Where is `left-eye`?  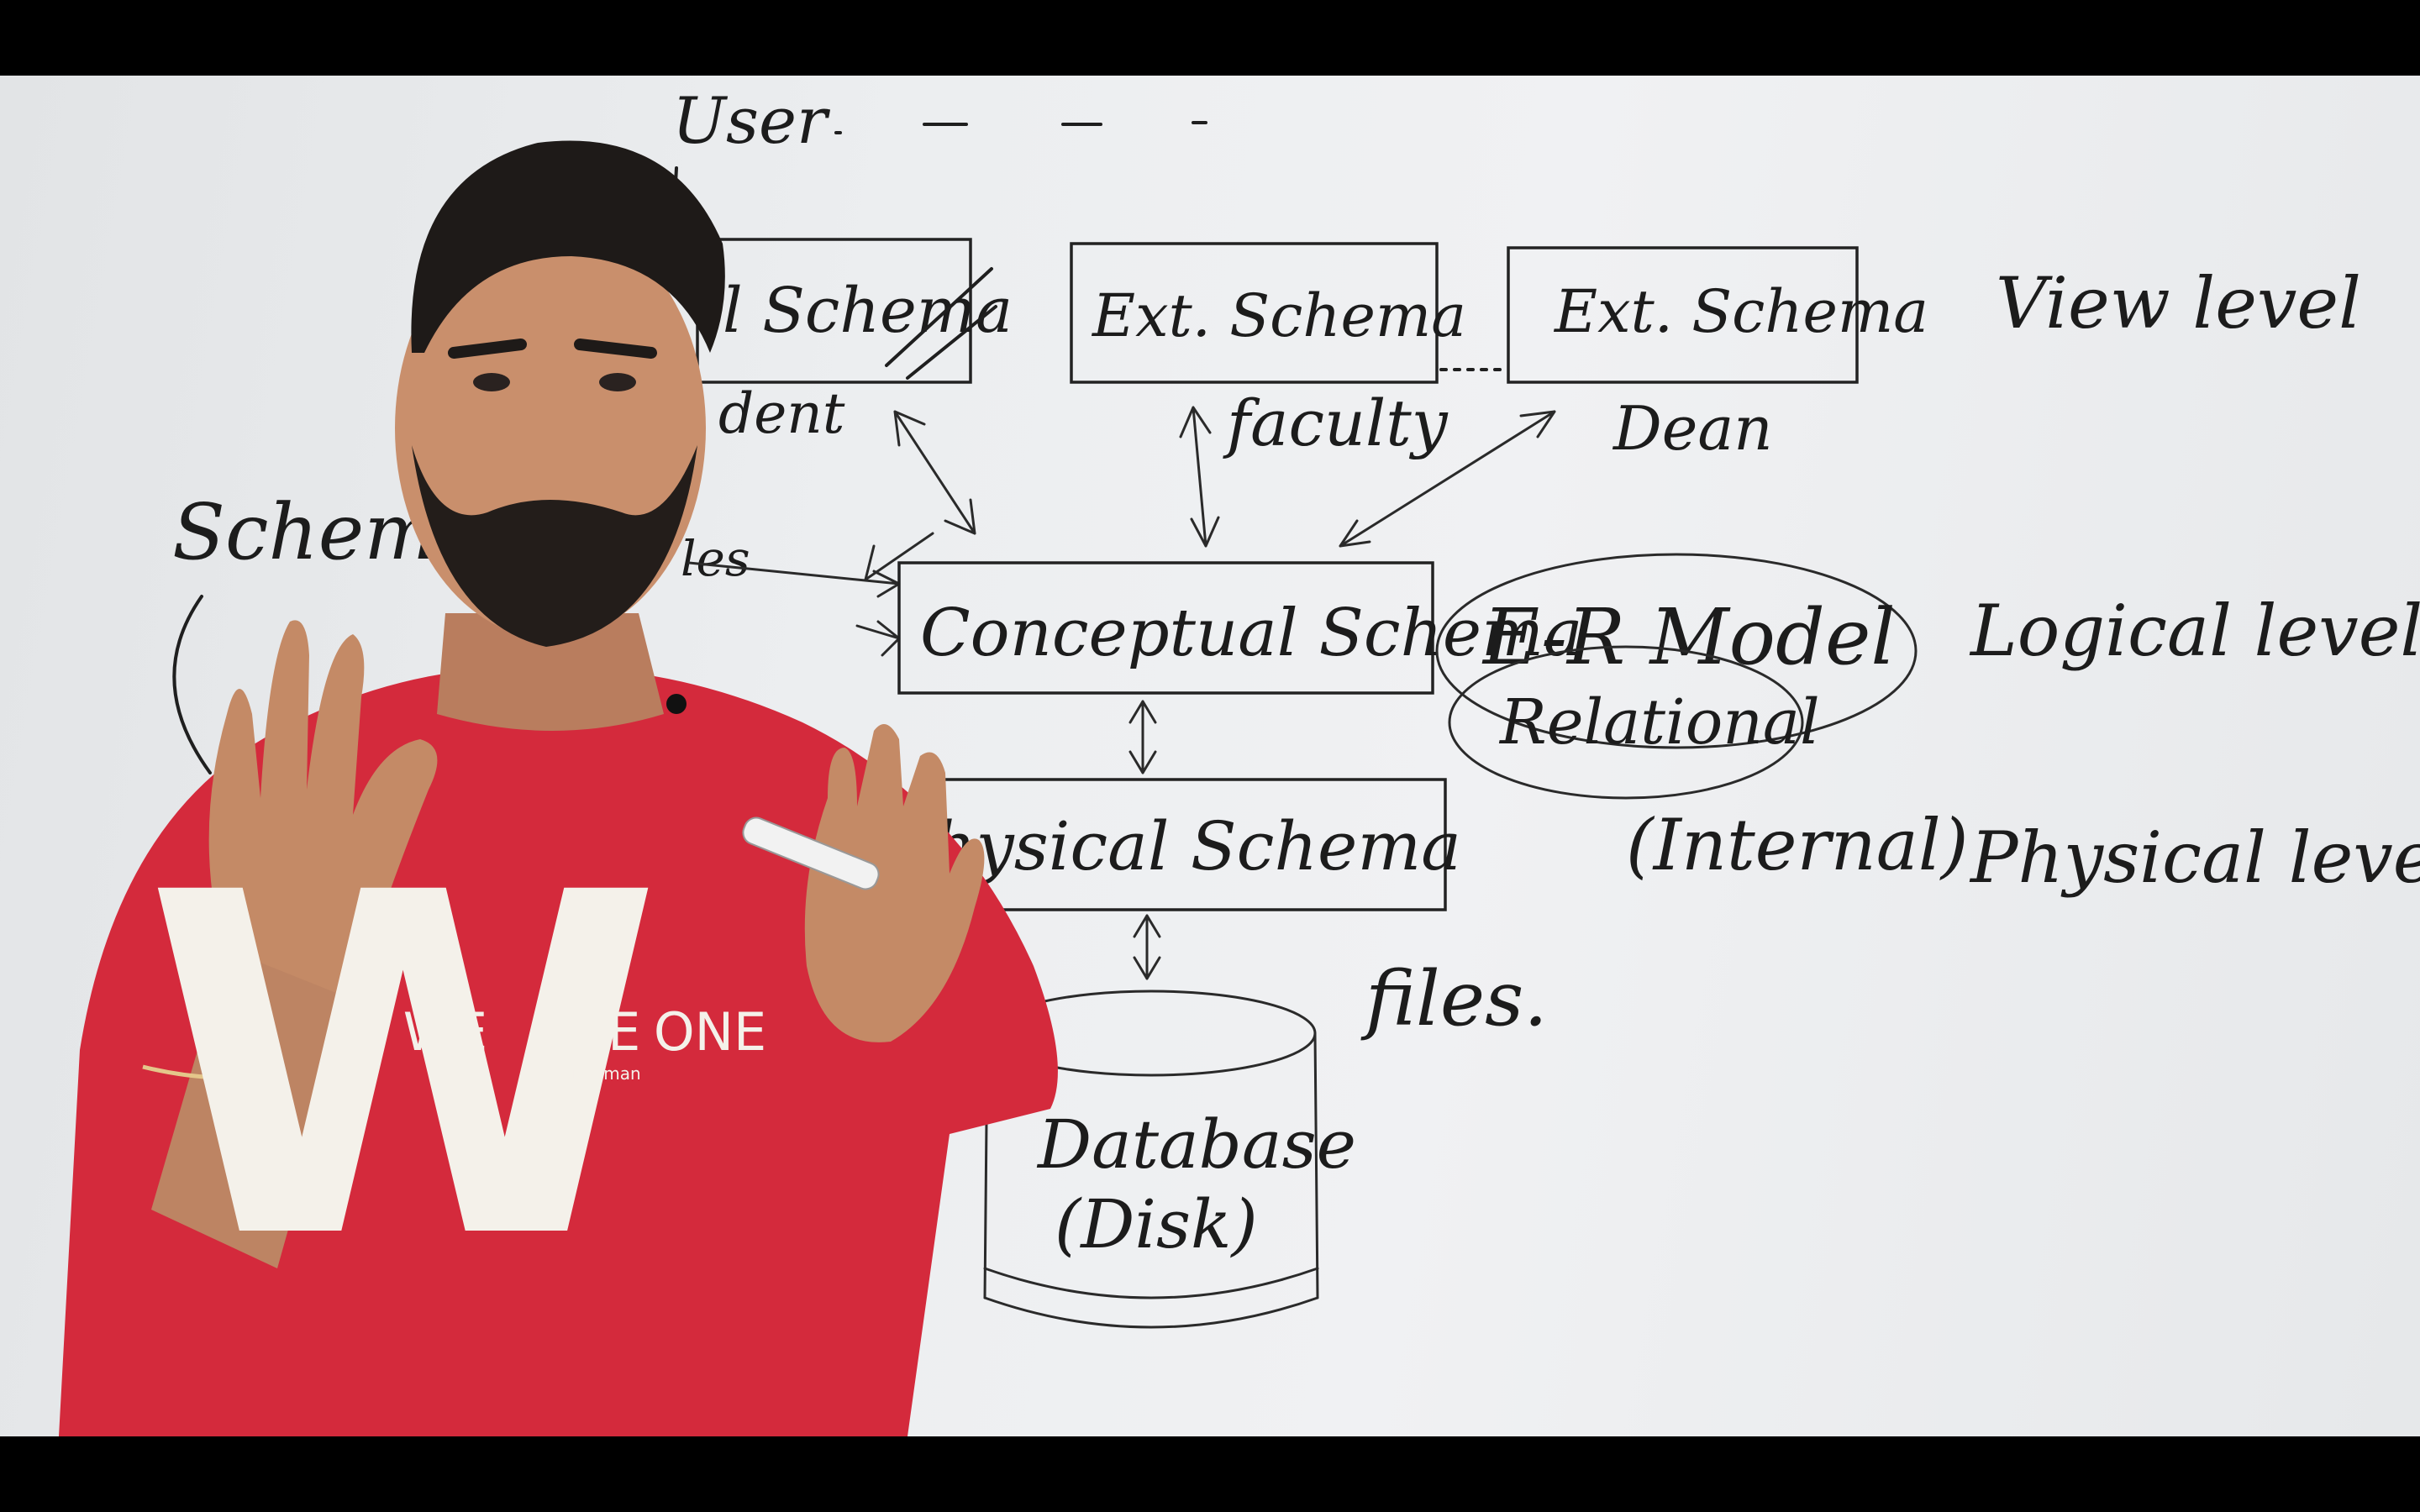 left-eye is located at coordinates (492, 382).